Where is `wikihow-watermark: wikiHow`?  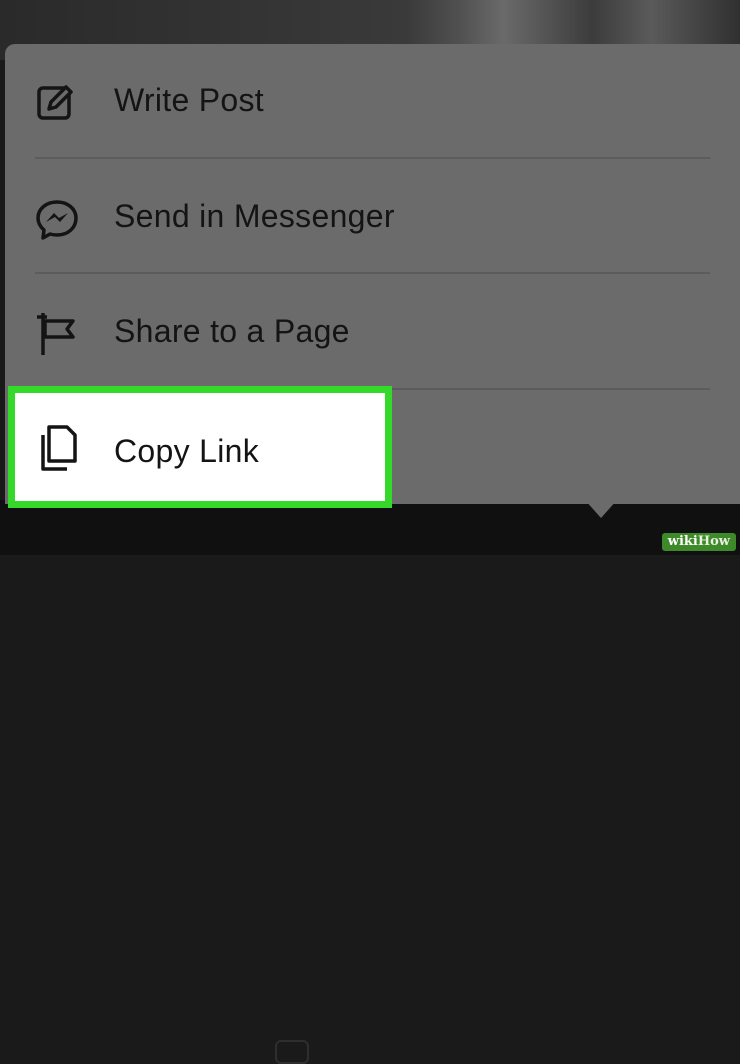
wikihow-watermark: wikiHow is located at coordinates (698, 542).